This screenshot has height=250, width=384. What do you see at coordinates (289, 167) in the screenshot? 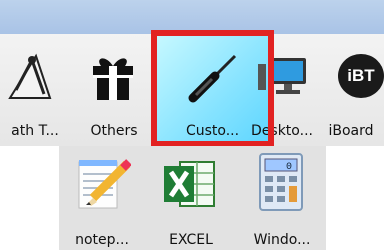
I see `svg-text: 0` at bounding box center [289, 167].